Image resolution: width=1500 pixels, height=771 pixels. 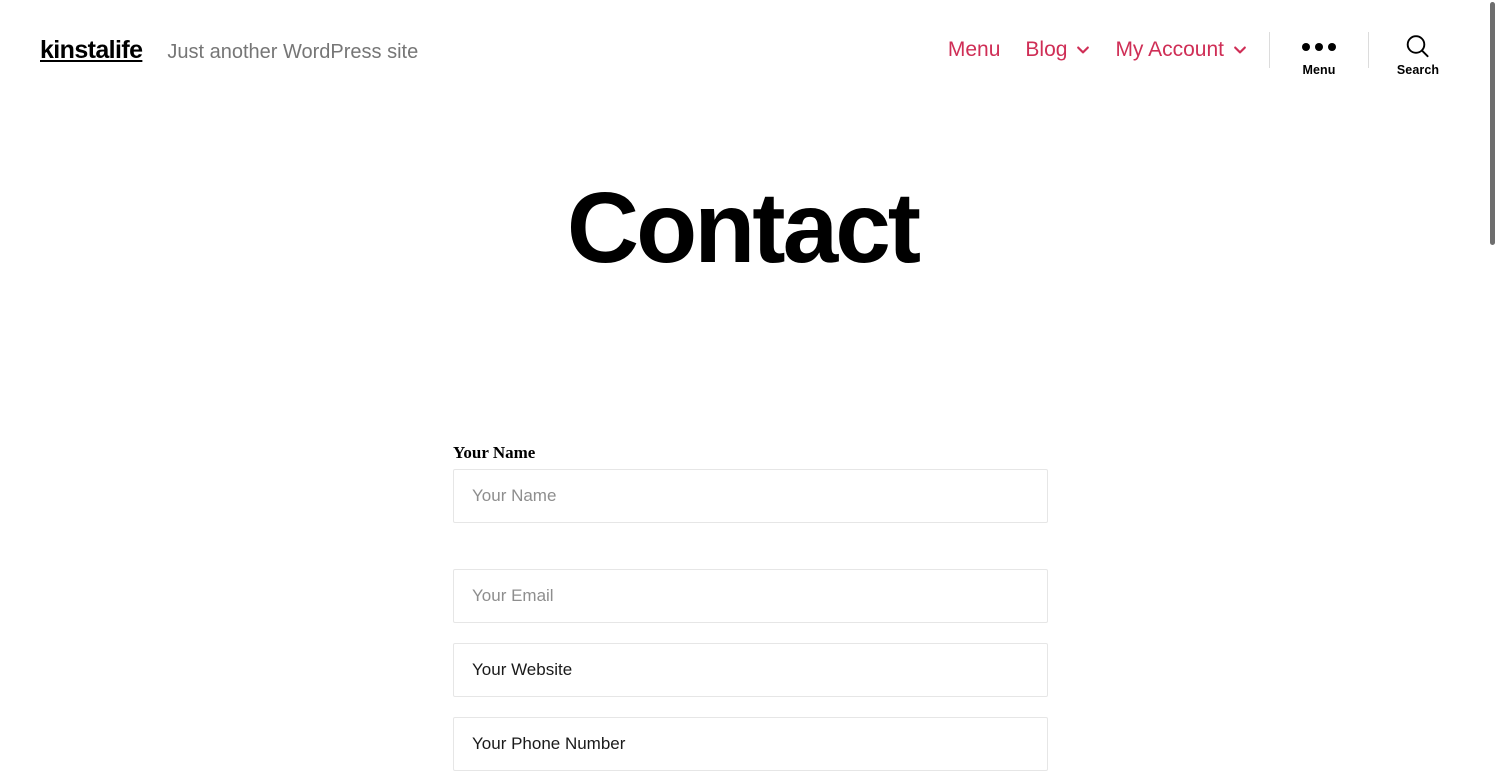 I want to click on page-scrollbar-track, so click(x=1492, y=381).